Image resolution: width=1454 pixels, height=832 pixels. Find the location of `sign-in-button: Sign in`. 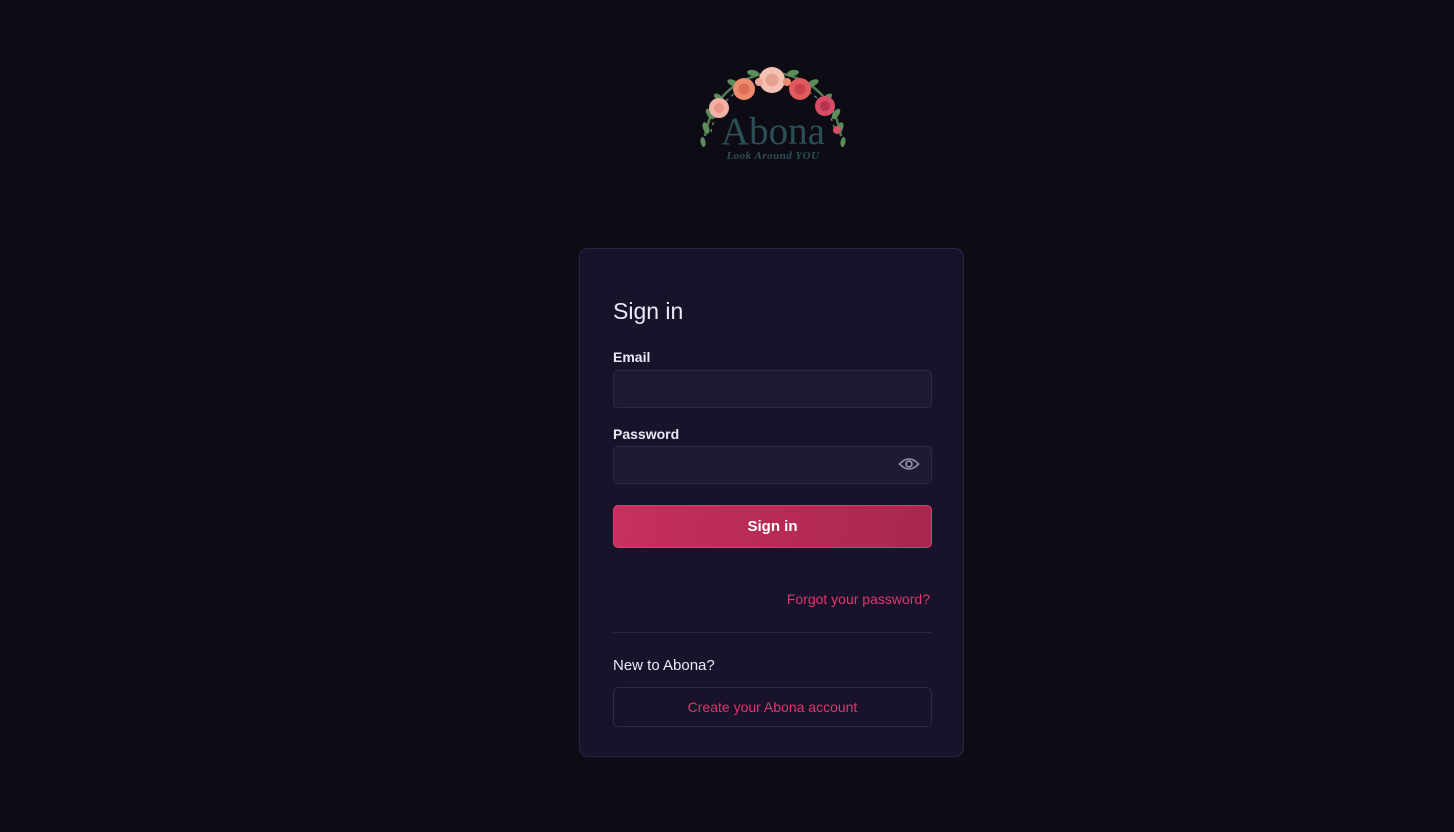

sign-in-button: Sign in is located at coordinates (772, 526).